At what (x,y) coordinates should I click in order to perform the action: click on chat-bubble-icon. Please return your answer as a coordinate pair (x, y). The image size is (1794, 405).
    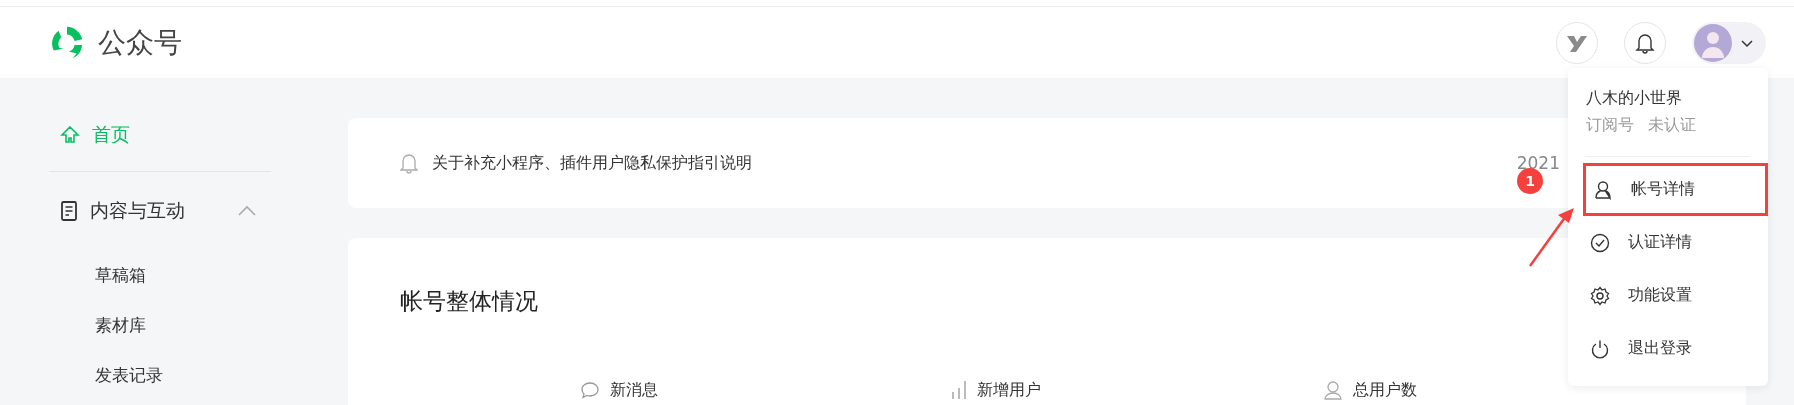
    Looking at the image, I should click on (590, 390).